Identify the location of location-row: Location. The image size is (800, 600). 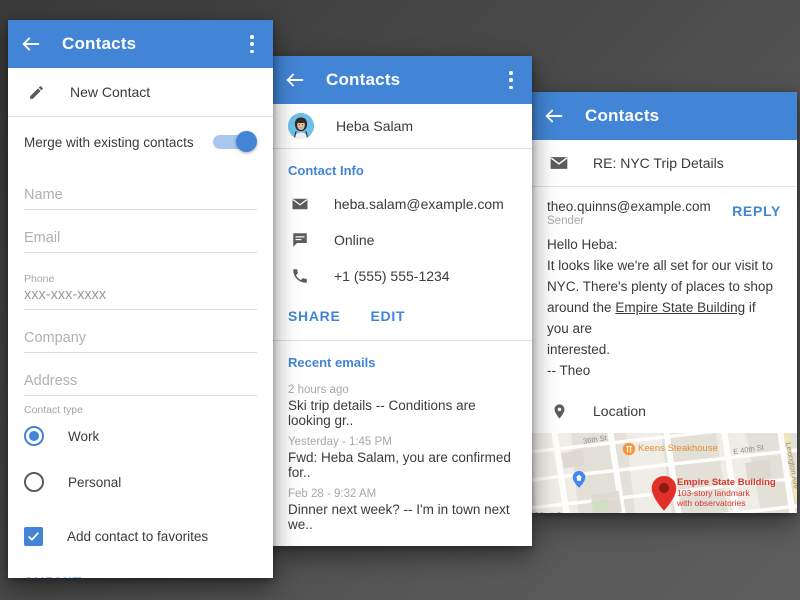
(664, 411).